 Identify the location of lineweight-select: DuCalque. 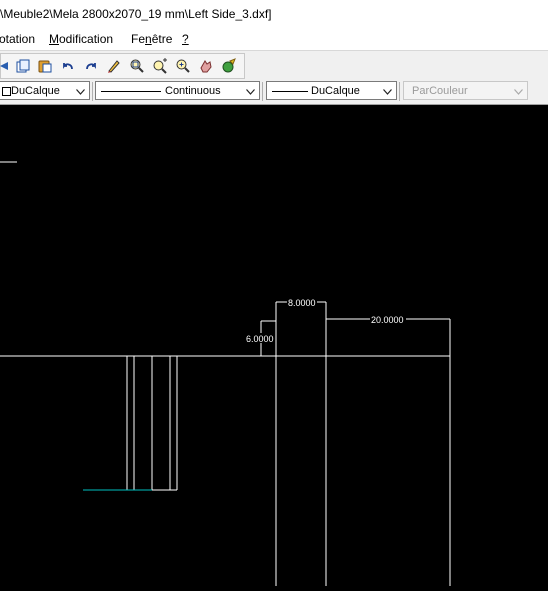
(331, 90).